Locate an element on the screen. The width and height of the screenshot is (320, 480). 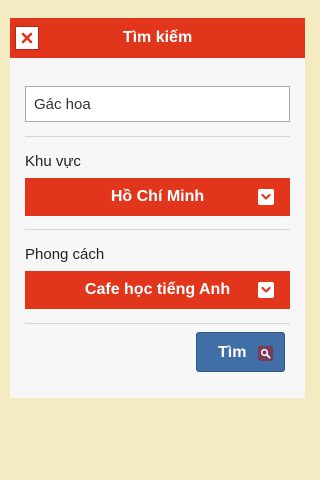
style-select-value: Cafe học tiếng Anh is located at coordinates (157, 289).